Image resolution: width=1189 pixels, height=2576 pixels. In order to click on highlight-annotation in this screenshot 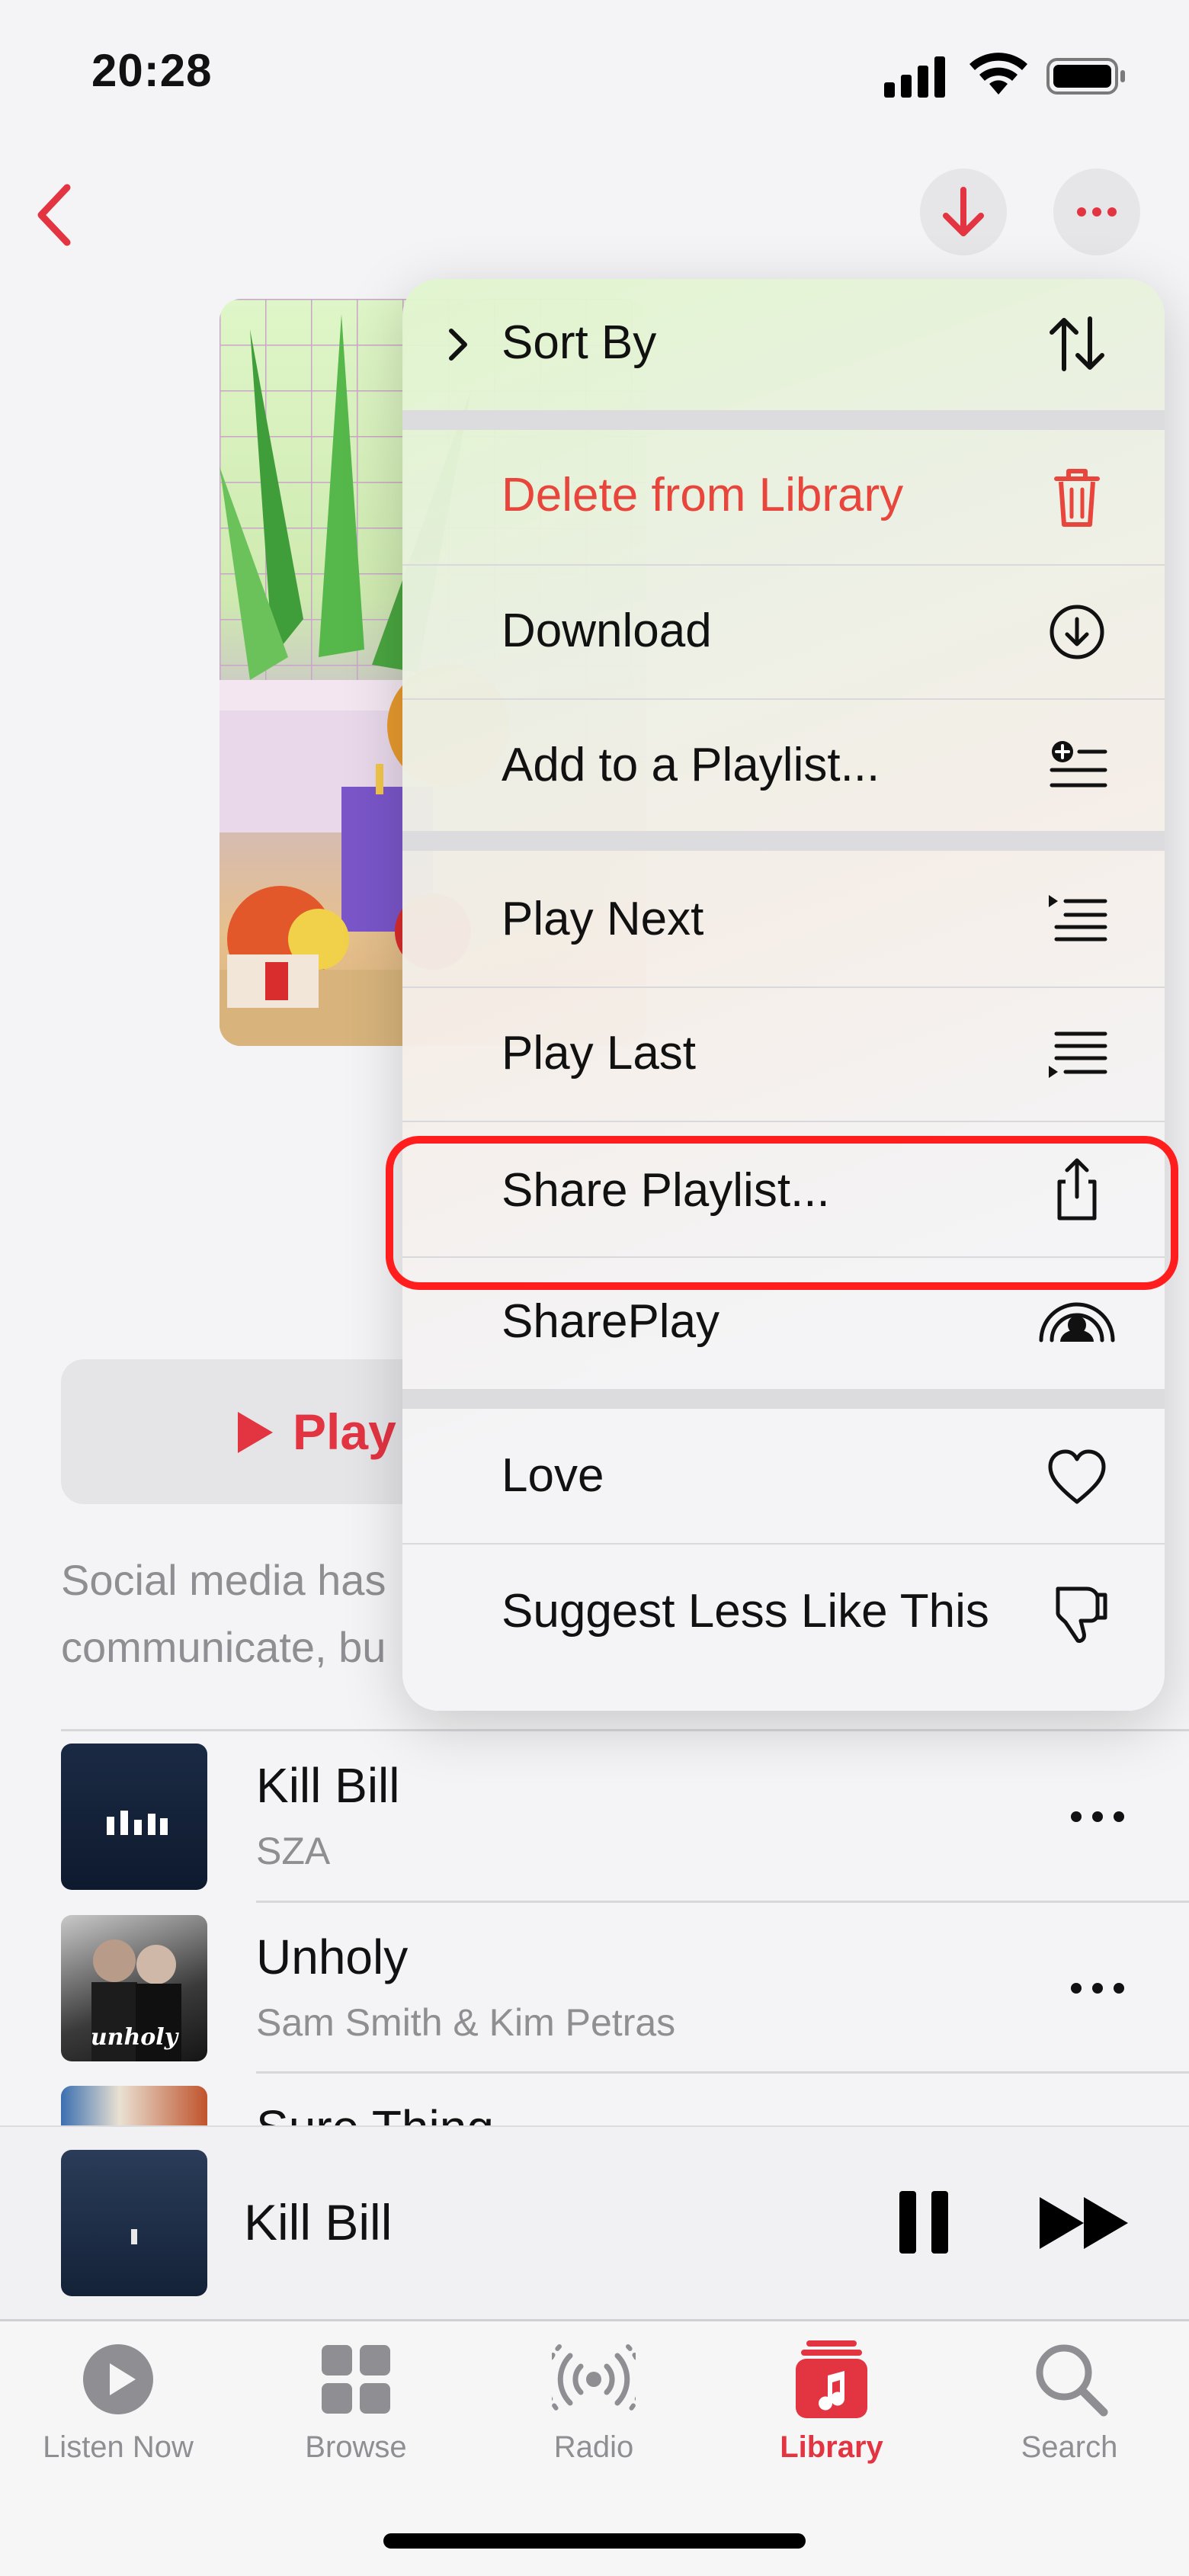, I will do `click(782, 1213)`.